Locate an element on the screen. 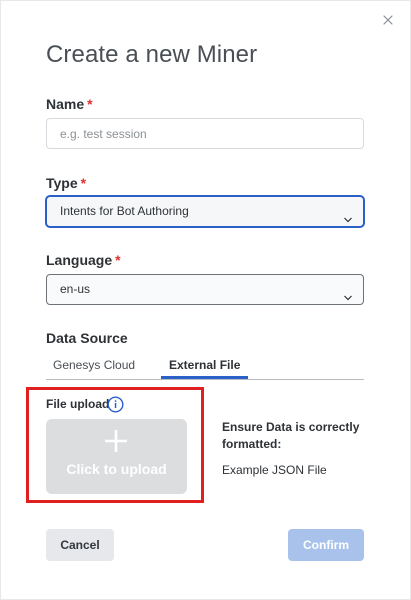  cancel-button: Cancel is located at coordinates (80, 545).